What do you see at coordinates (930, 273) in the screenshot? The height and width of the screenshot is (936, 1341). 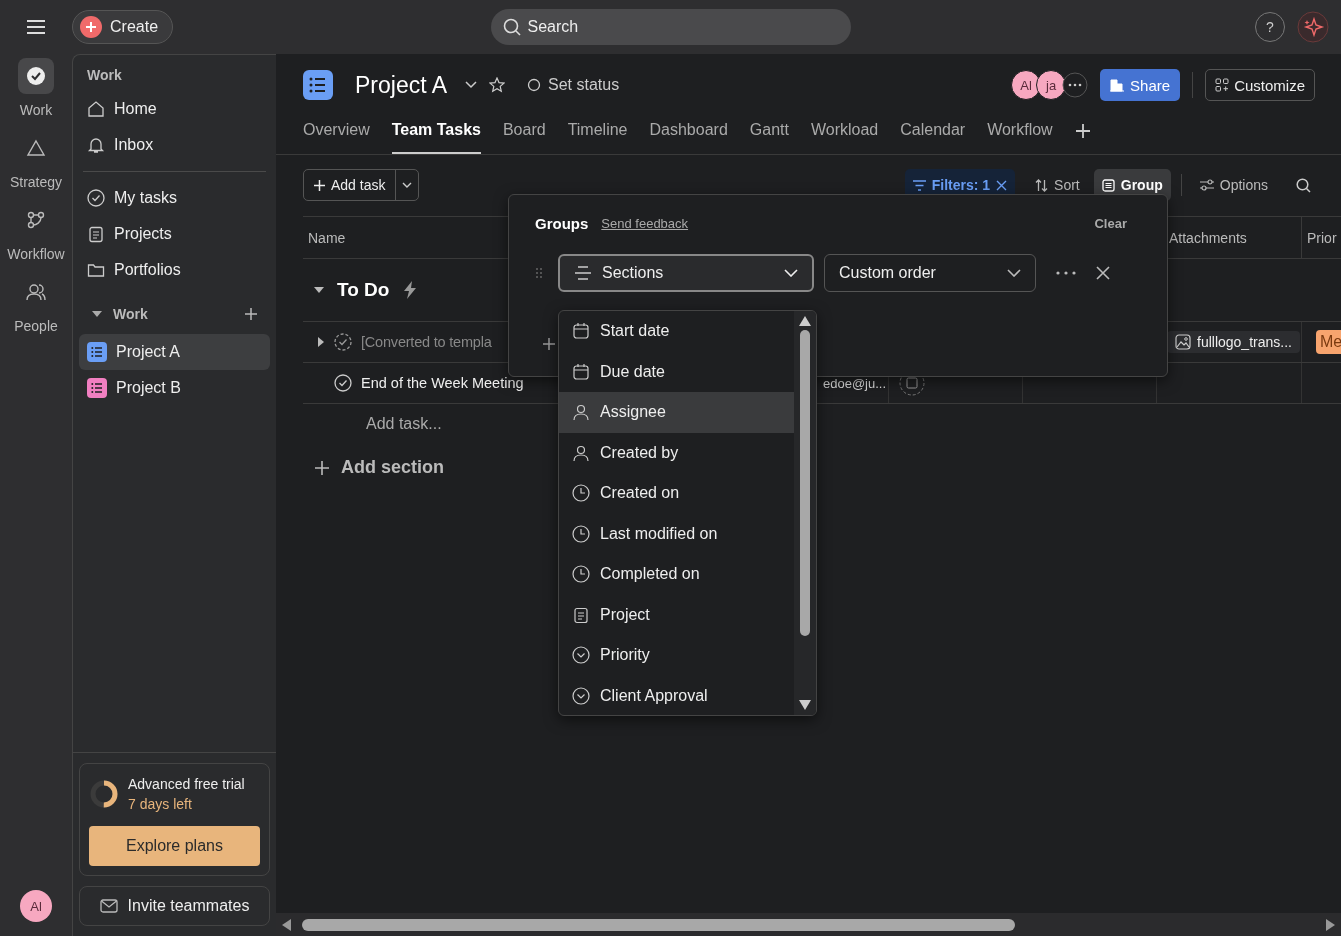 I see `order-select: Custom order` at bounding box center [930, 273].